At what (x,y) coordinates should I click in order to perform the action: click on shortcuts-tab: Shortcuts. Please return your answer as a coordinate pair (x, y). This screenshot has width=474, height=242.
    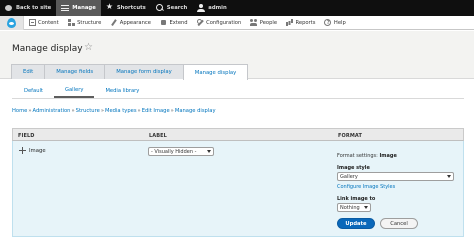
    Looking at the image, I should click on (126, 8).